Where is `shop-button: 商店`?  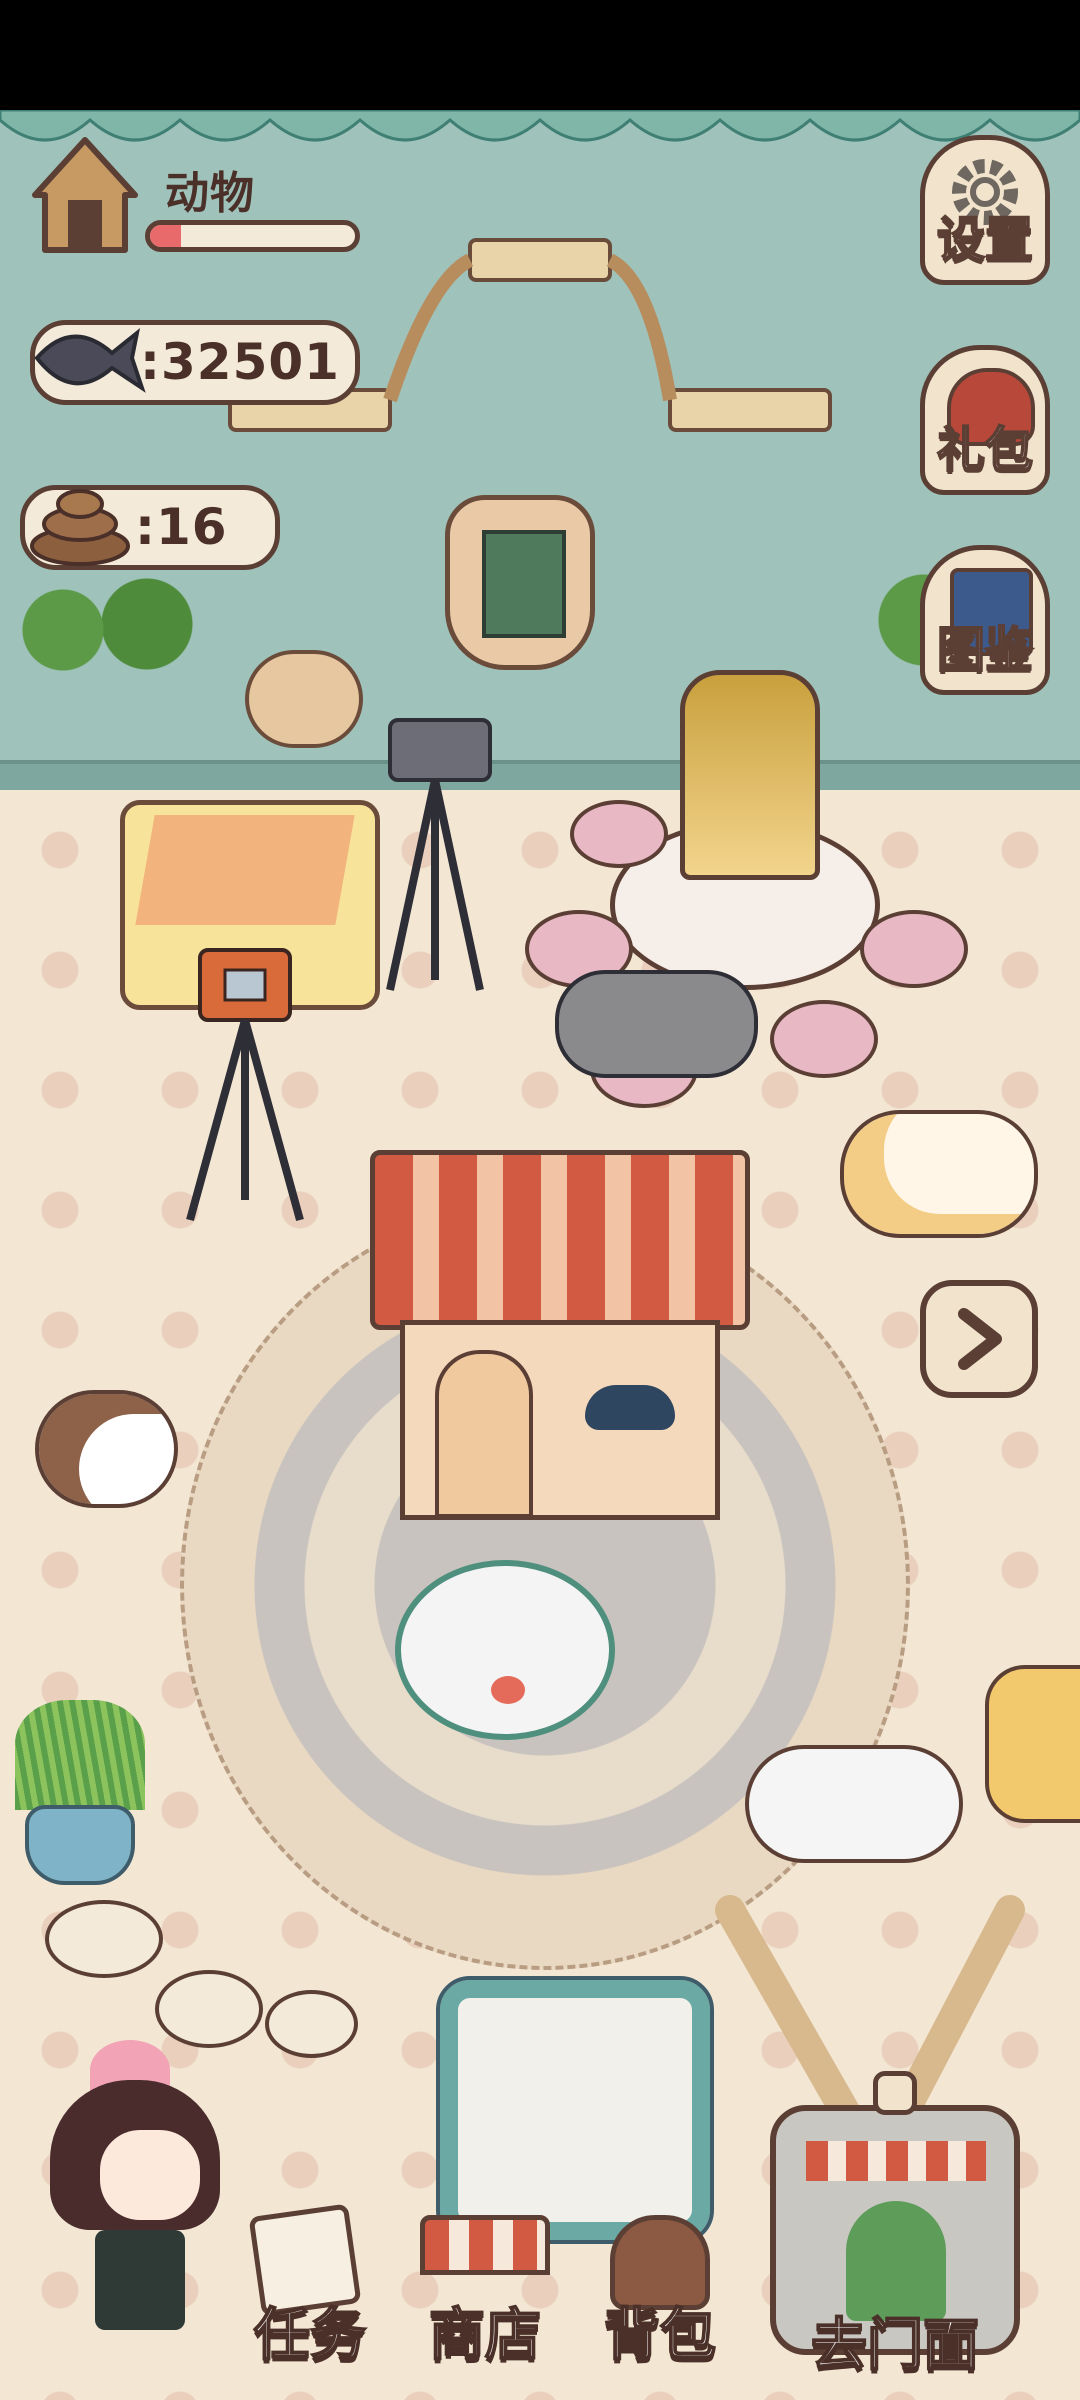
shop-button: 商店 is located at coordinates (485, 2289).